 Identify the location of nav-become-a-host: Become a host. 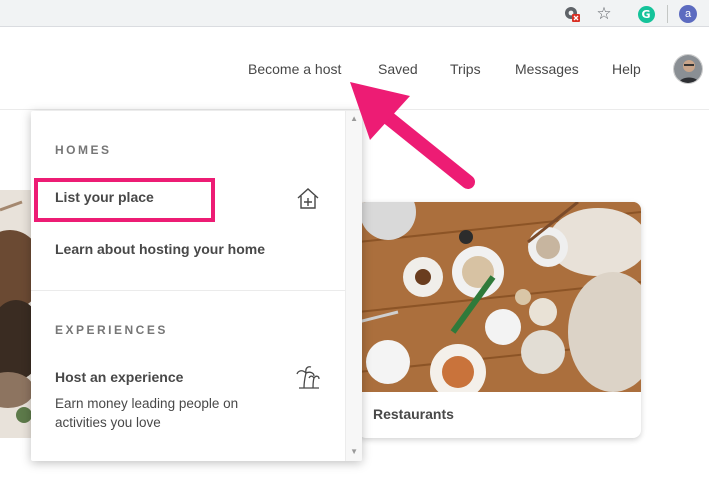
(294, 69).